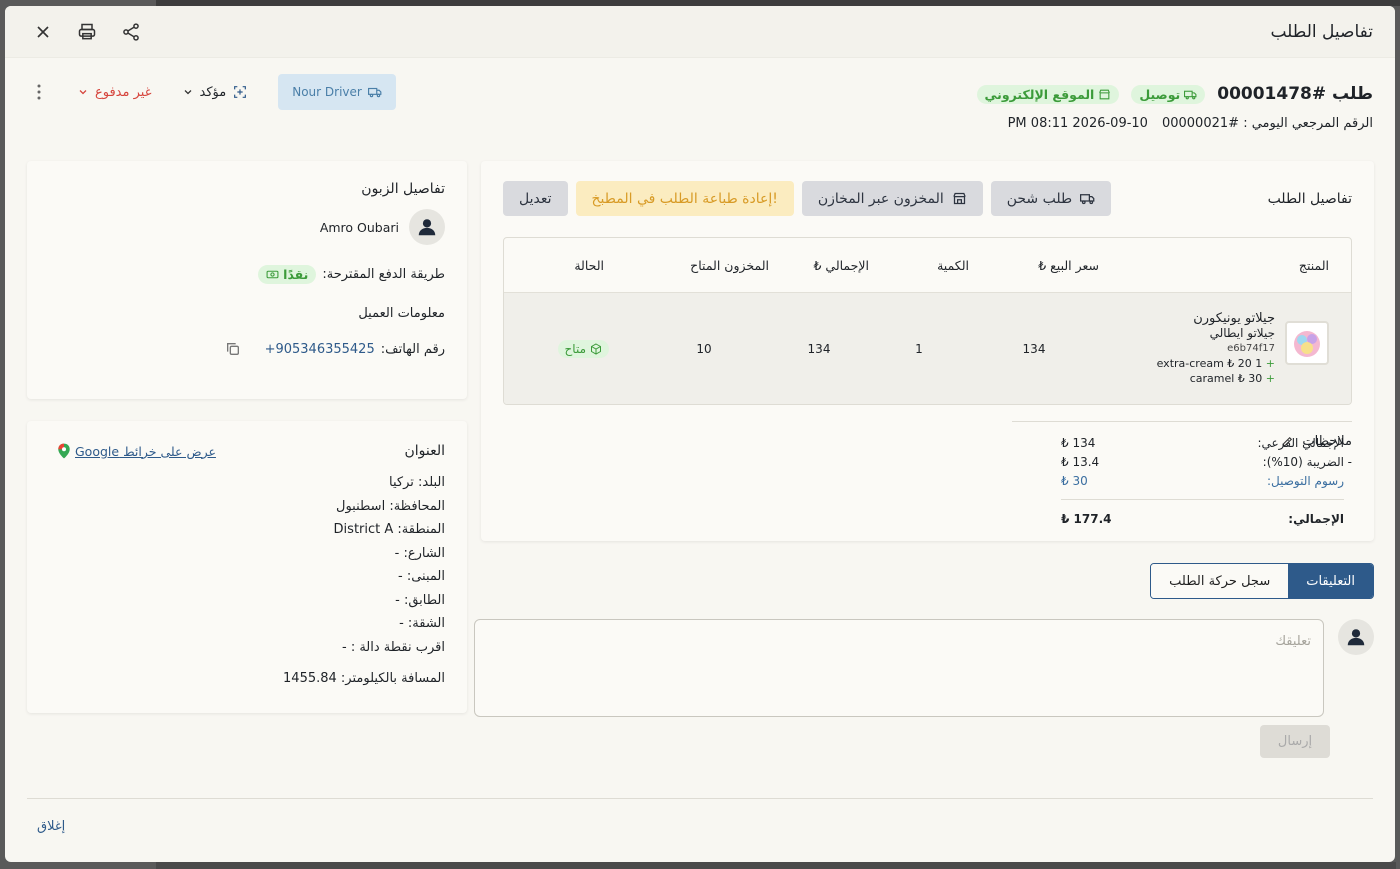  What do you see at coordinates (1220, 581) in the screenshot?
I see `tab-order-history: سجل حركة الطلب` at bounding box center [1220, 581].